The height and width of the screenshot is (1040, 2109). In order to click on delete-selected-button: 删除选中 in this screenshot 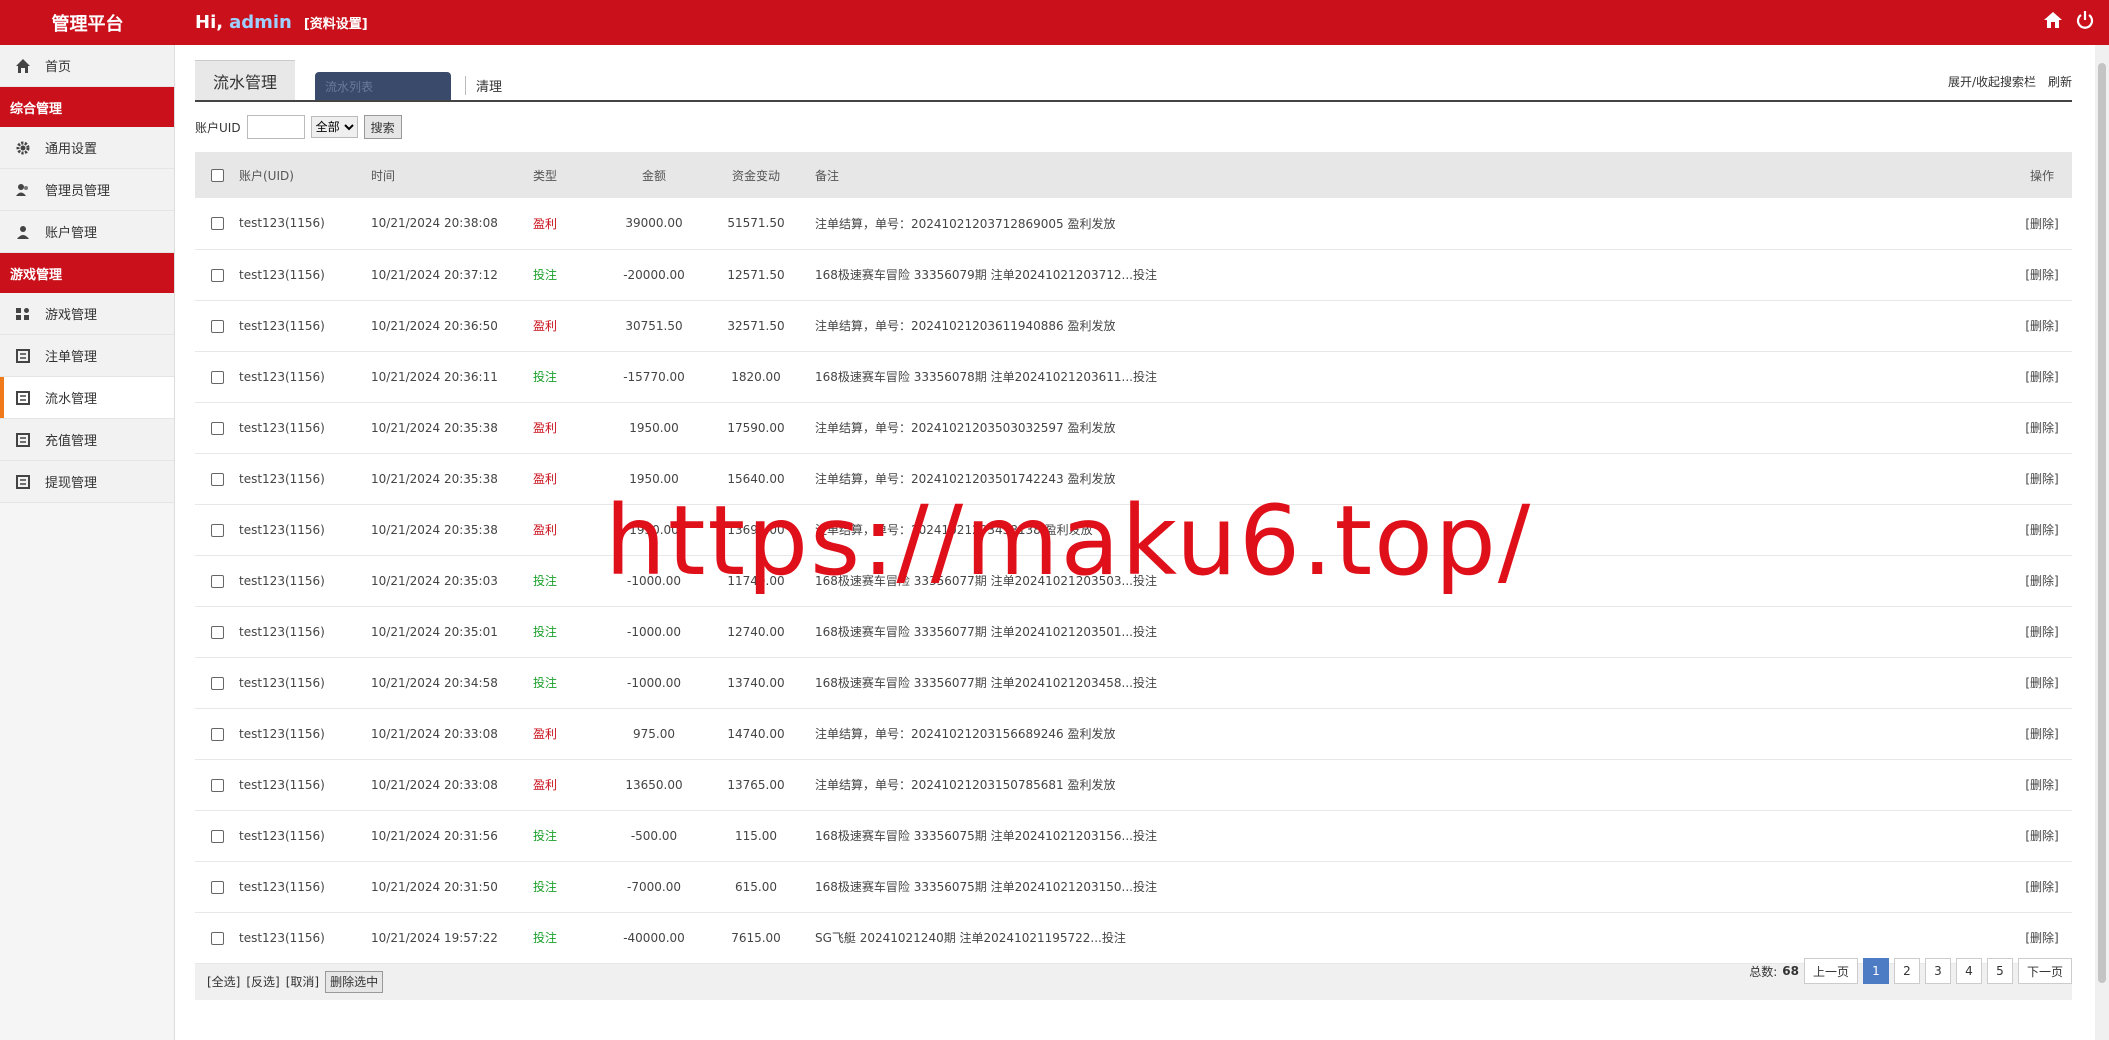, I will do `click(354, 981)`.